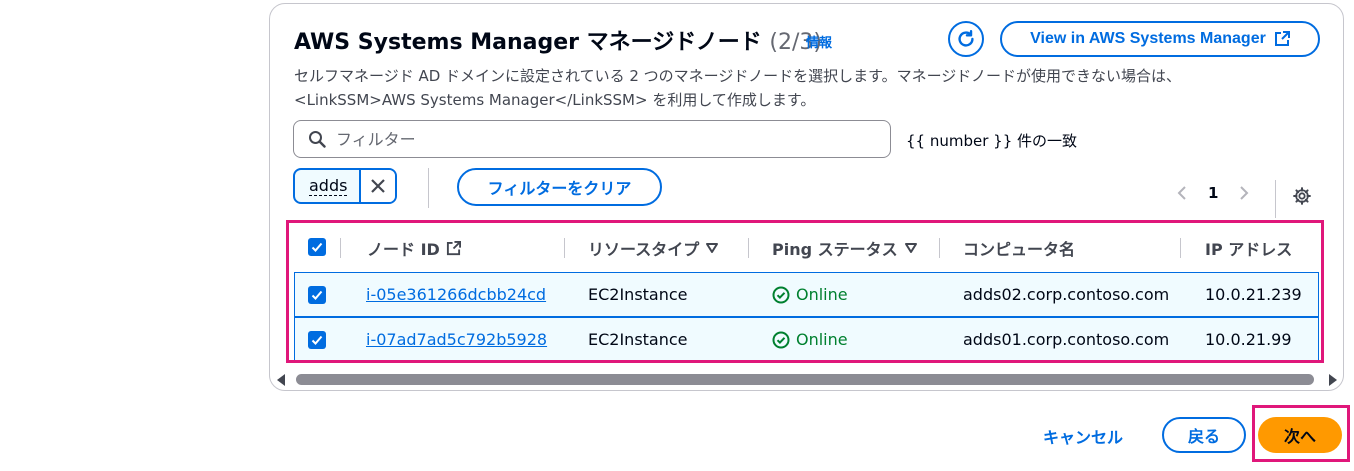  Describe the element at coordinates (558, 42) in the screenshot. I see `panel-title: AWS Systems Manager マネージドノード (2/3)` at that location.